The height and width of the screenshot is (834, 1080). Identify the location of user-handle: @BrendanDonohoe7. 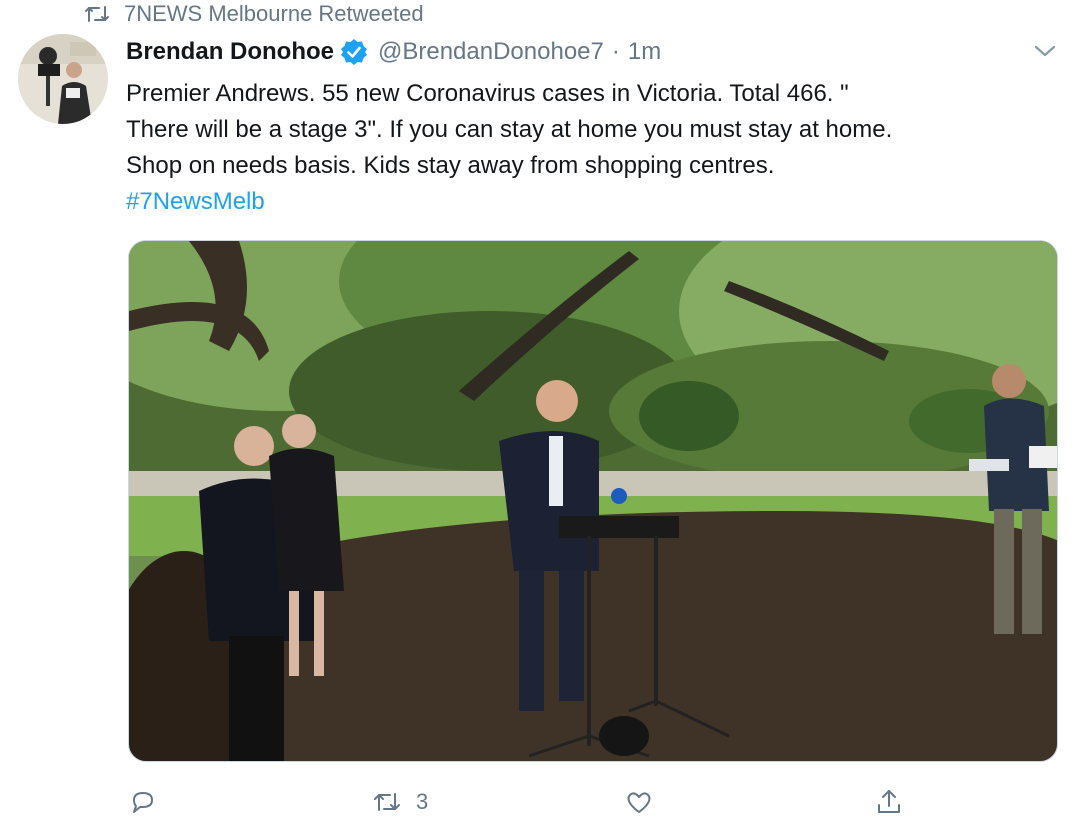
(491, 52).